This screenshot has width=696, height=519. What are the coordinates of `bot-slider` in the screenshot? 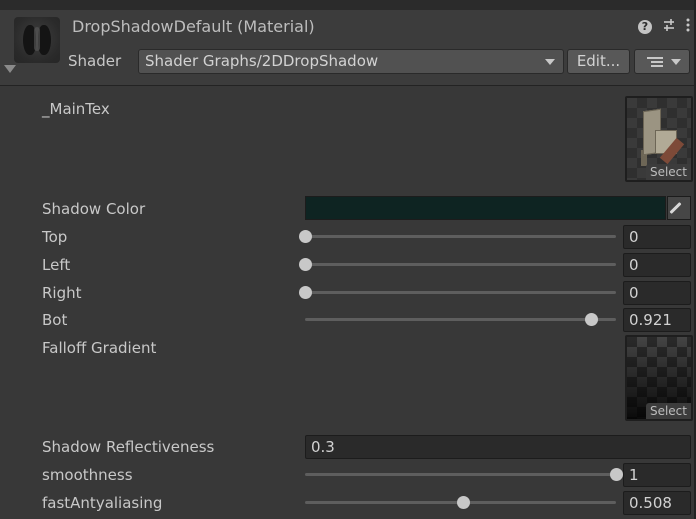 It's located at (460, 319).